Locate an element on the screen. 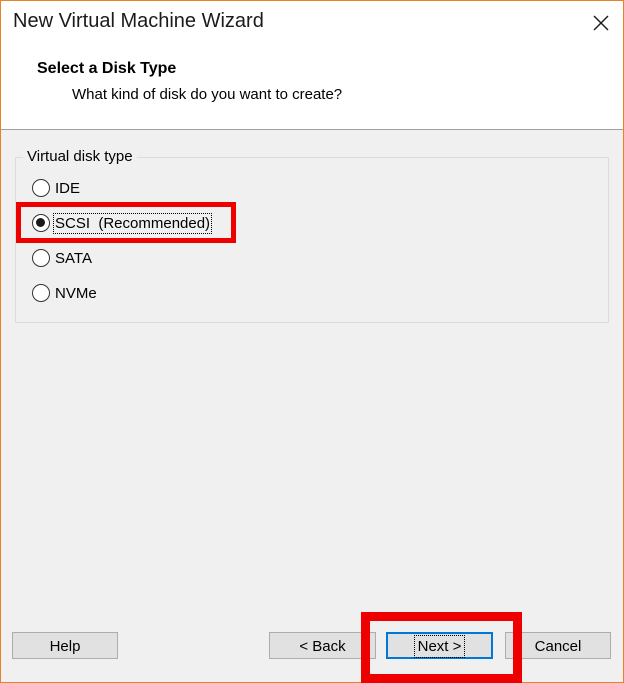  page-subtitle: What kind of disk do you want to create? is located at coordinates (207, 94).